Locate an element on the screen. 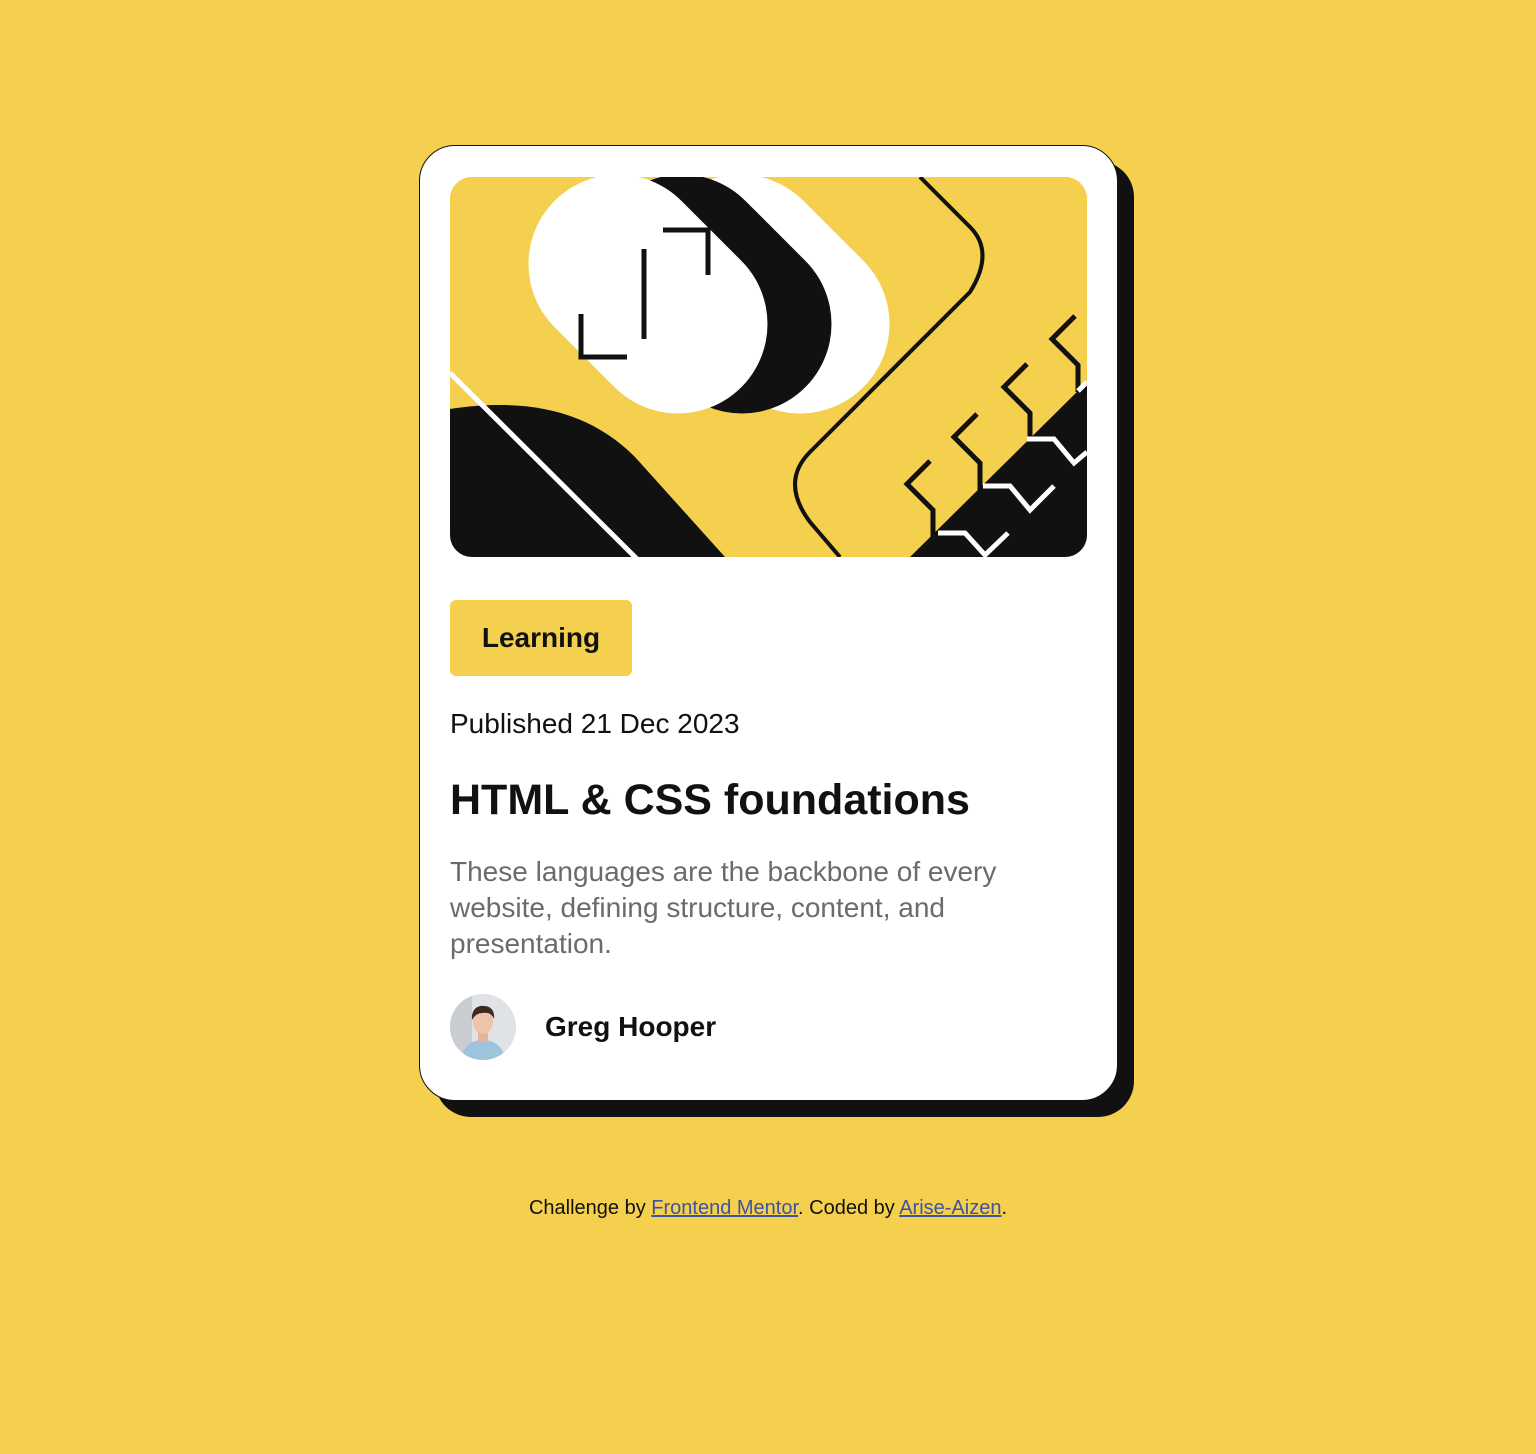 The width and height of the screenshot is (1536, 1454). attribution-middle: . Coded by is located at coordinates (849, 1208).